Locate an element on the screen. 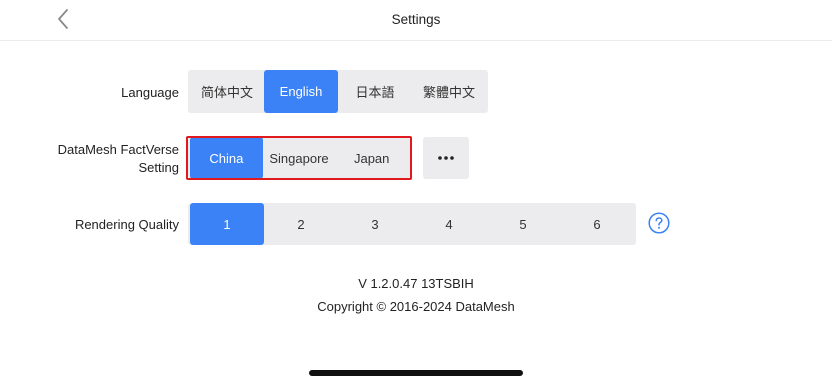 The image size is (832, 383). rendering-quality-segmented-control: 1 2 3 4 5 6 is located at coordinates (412, 224).